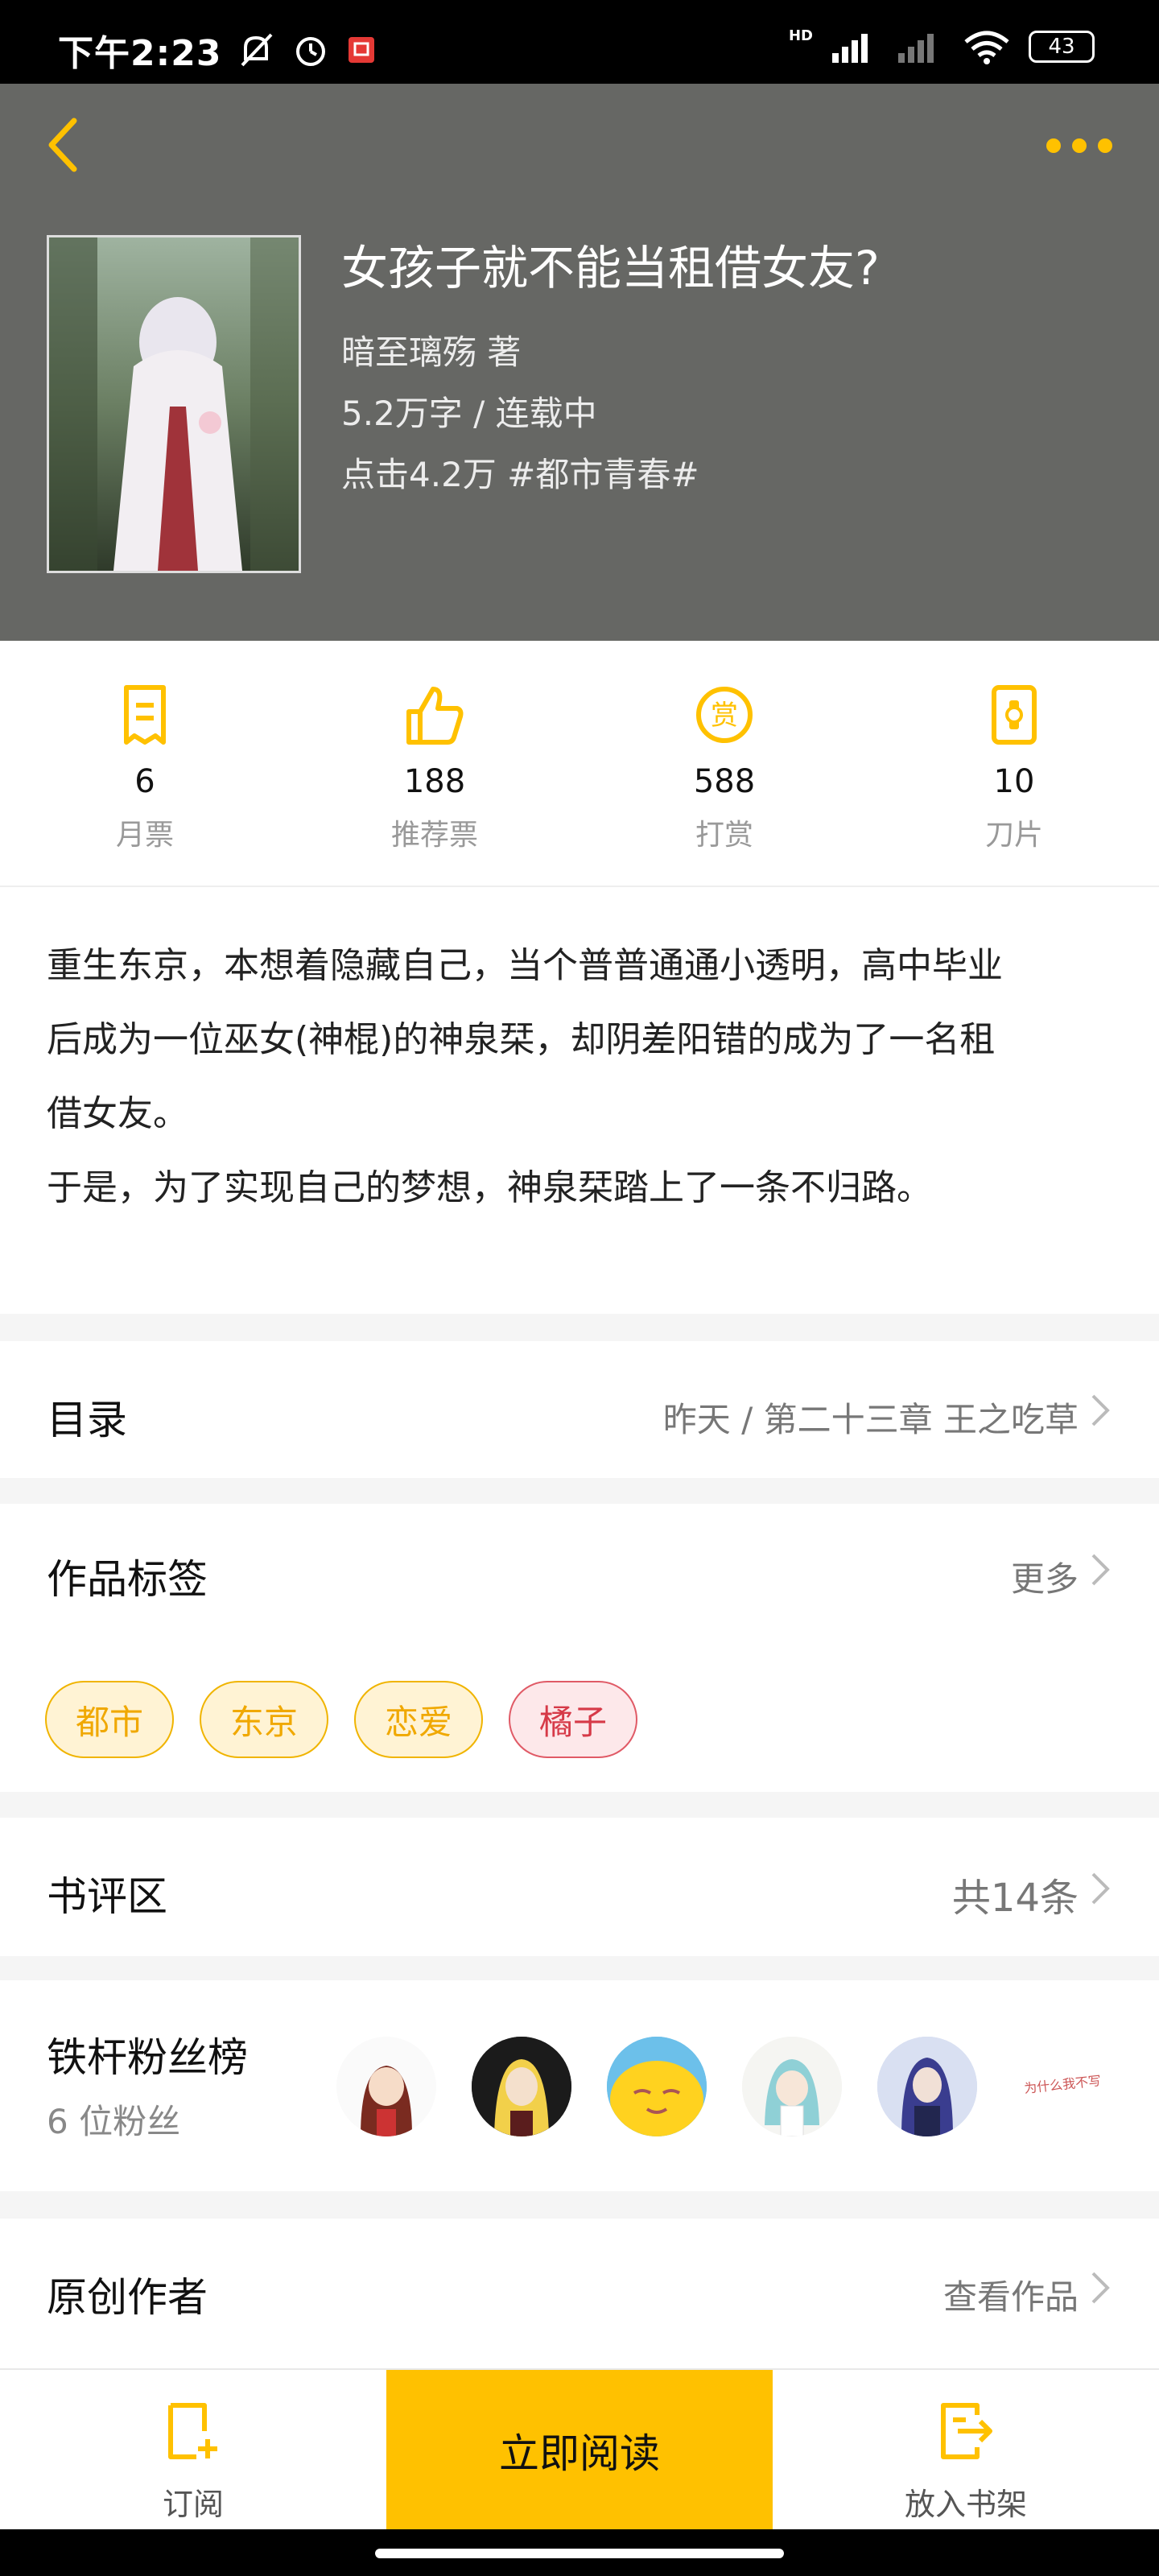  What do you see at coordinates (986, 47) in the screenshot?
I see `wifi-icon` at bounding box center [986, 47].